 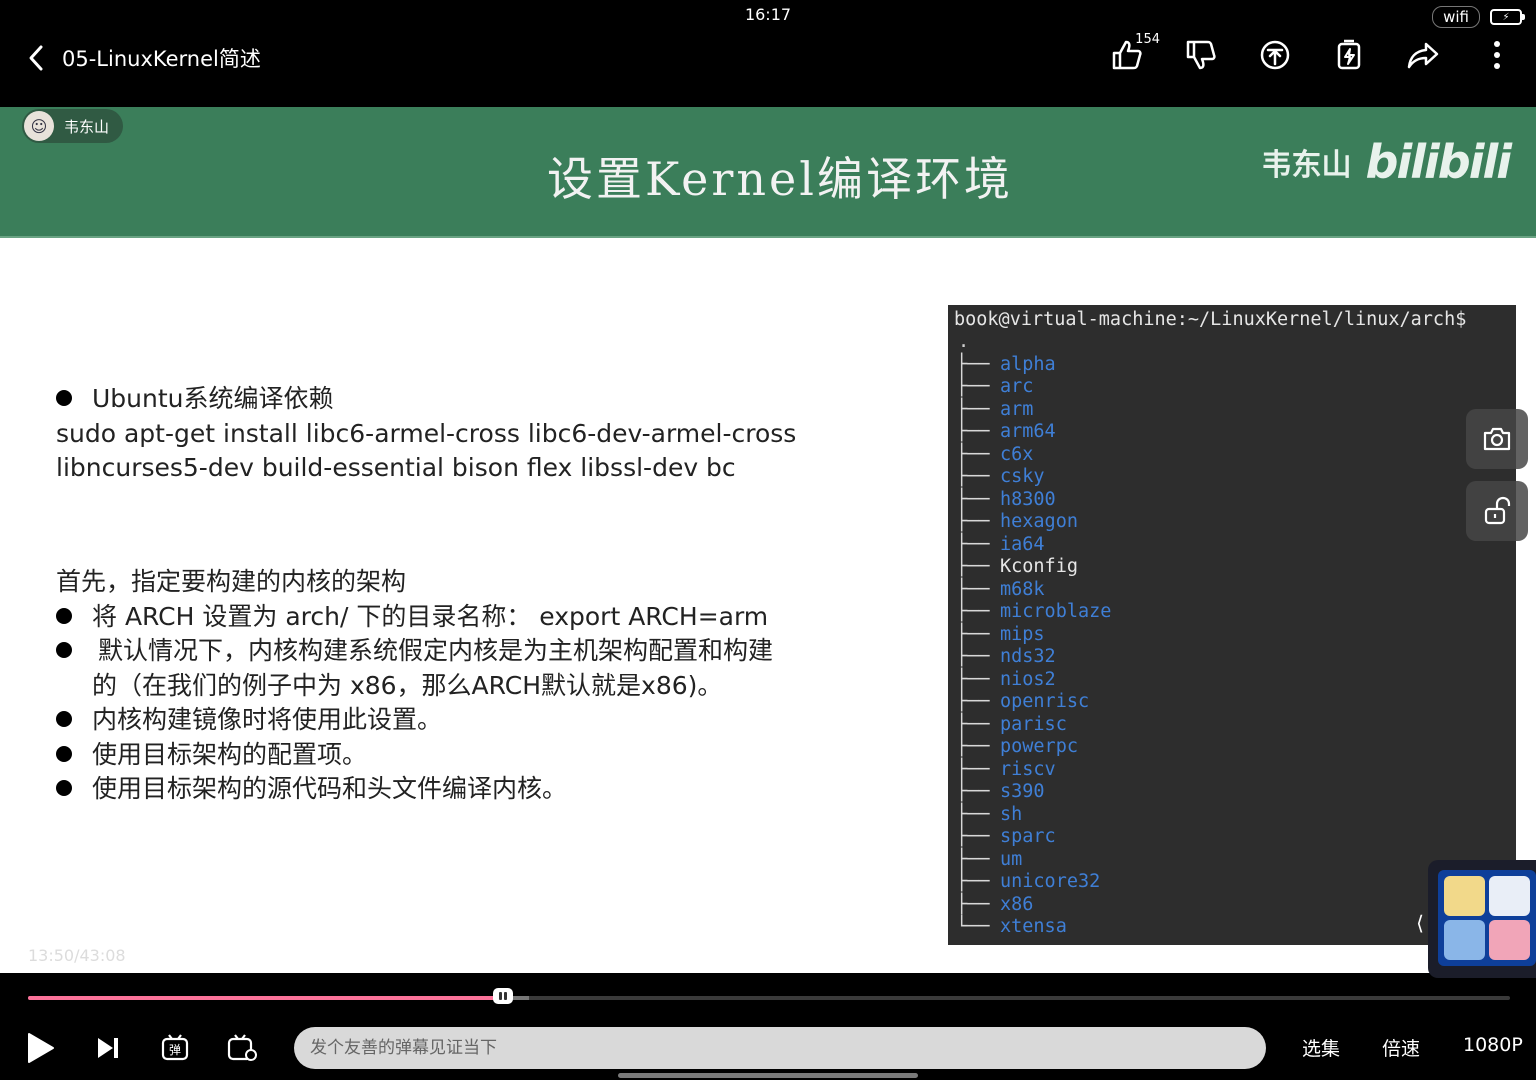 What do you see at coordinates (1235, 454) in the screenshot?
I see `terminal-tree-entry: ├── c6x` at bounding box center [1235, 454].